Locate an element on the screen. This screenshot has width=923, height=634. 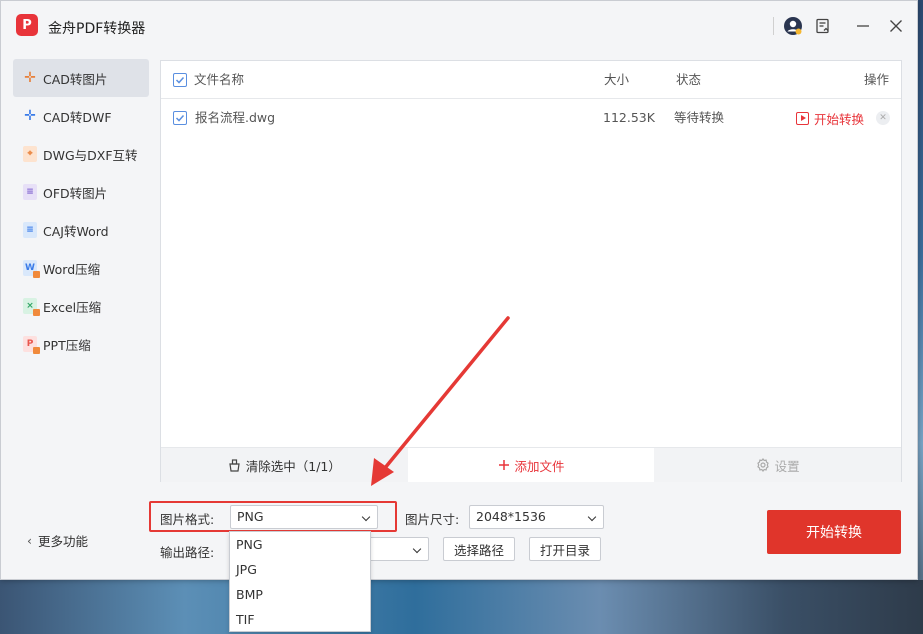
app-logo-icon: P is located at coordinates (27, 25).